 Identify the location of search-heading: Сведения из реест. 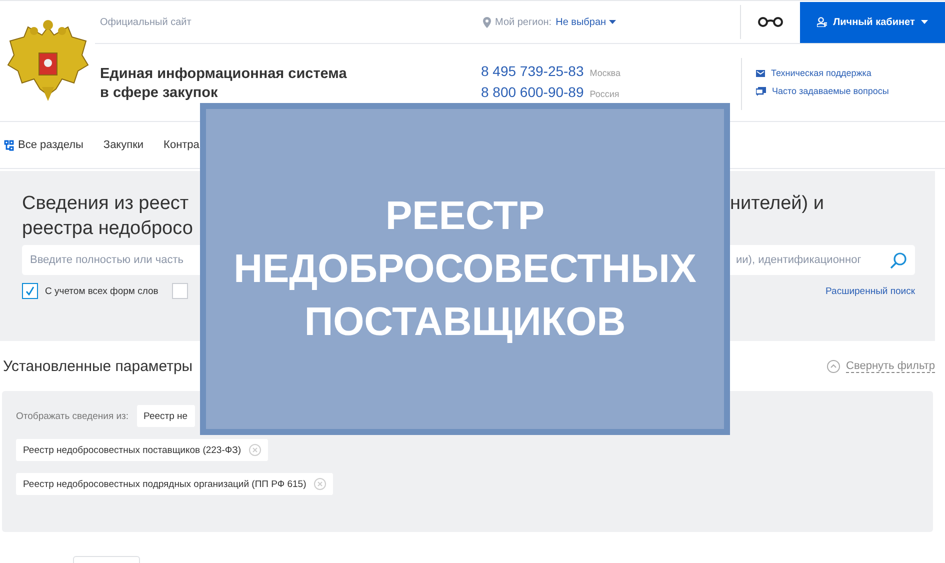
(106, 204).